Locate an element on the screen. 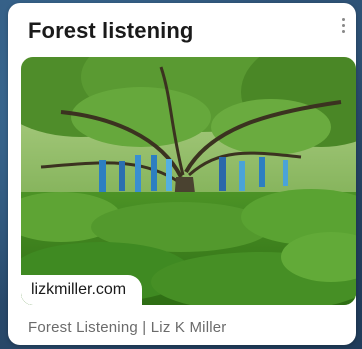  more-vertical-icon is located at coordinates (343, 25).